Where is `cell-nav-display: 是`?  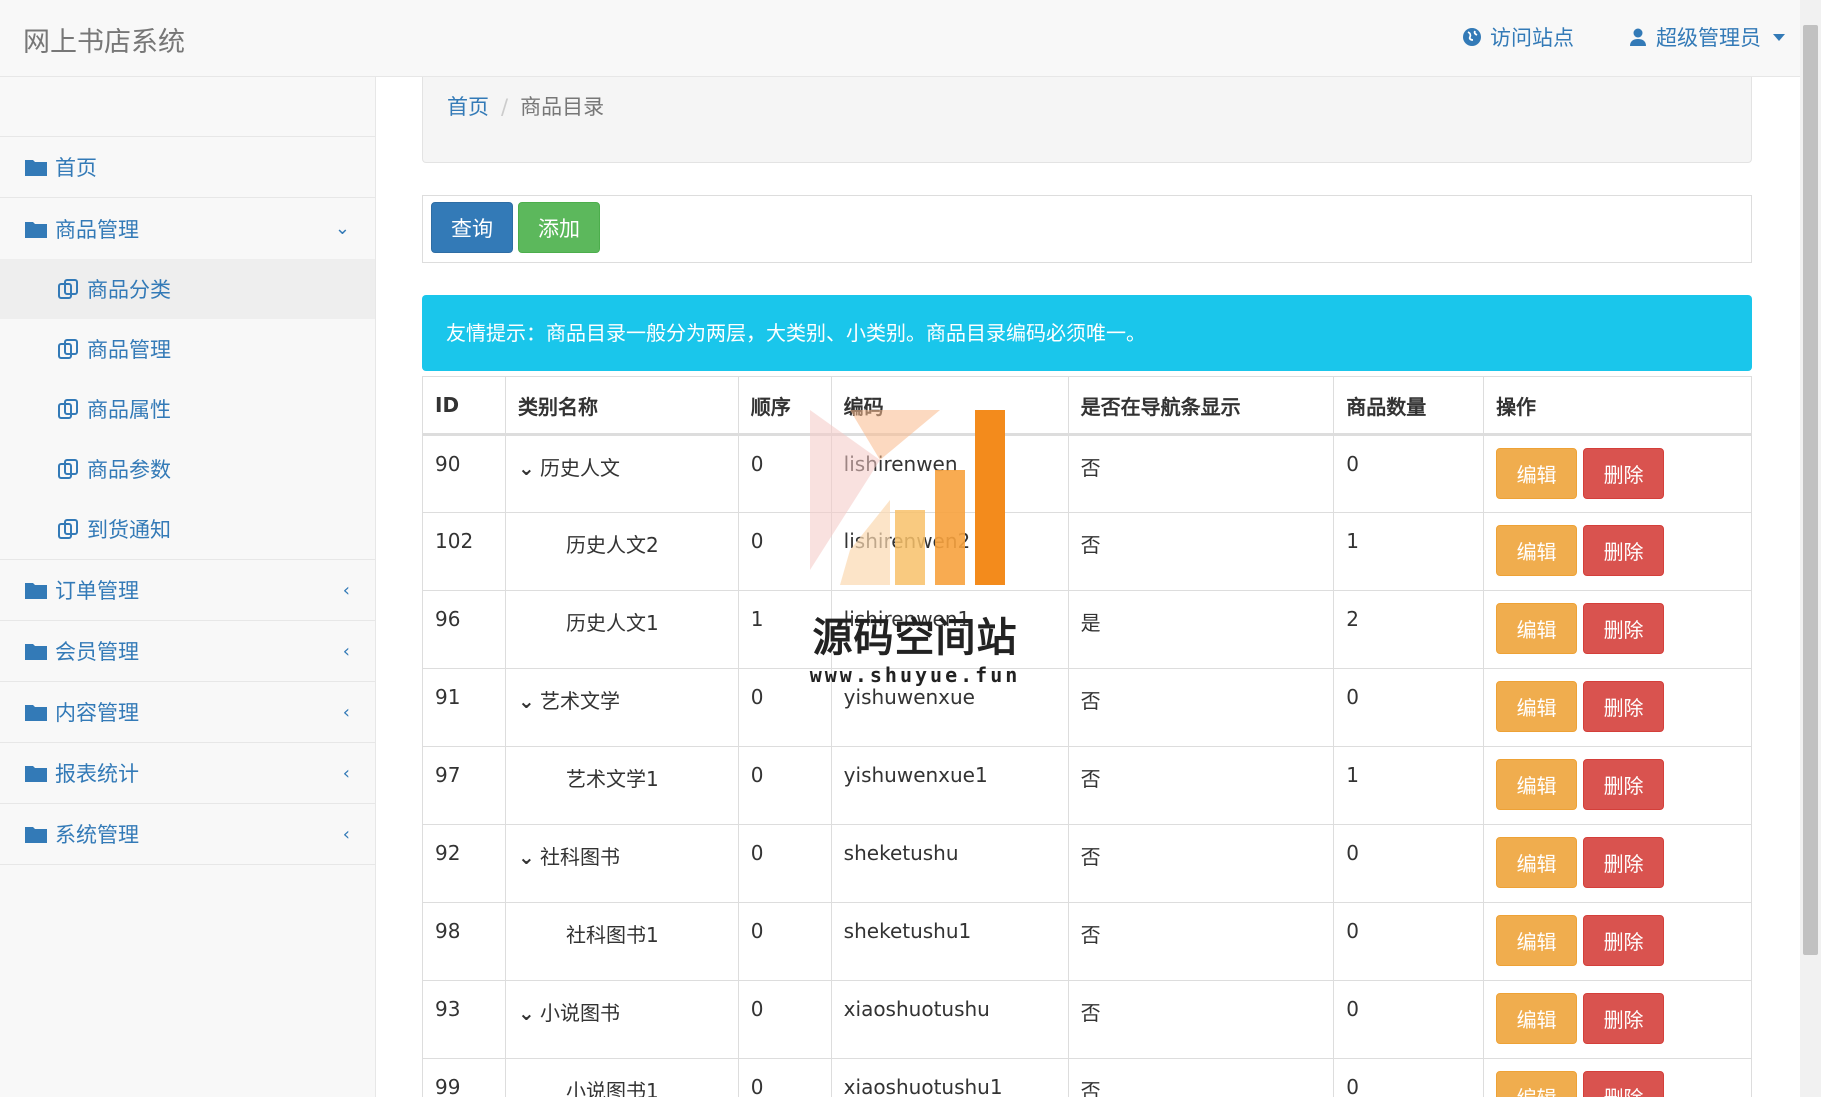 cell-nav-display: 是 is located at coordinates (1201, 629).